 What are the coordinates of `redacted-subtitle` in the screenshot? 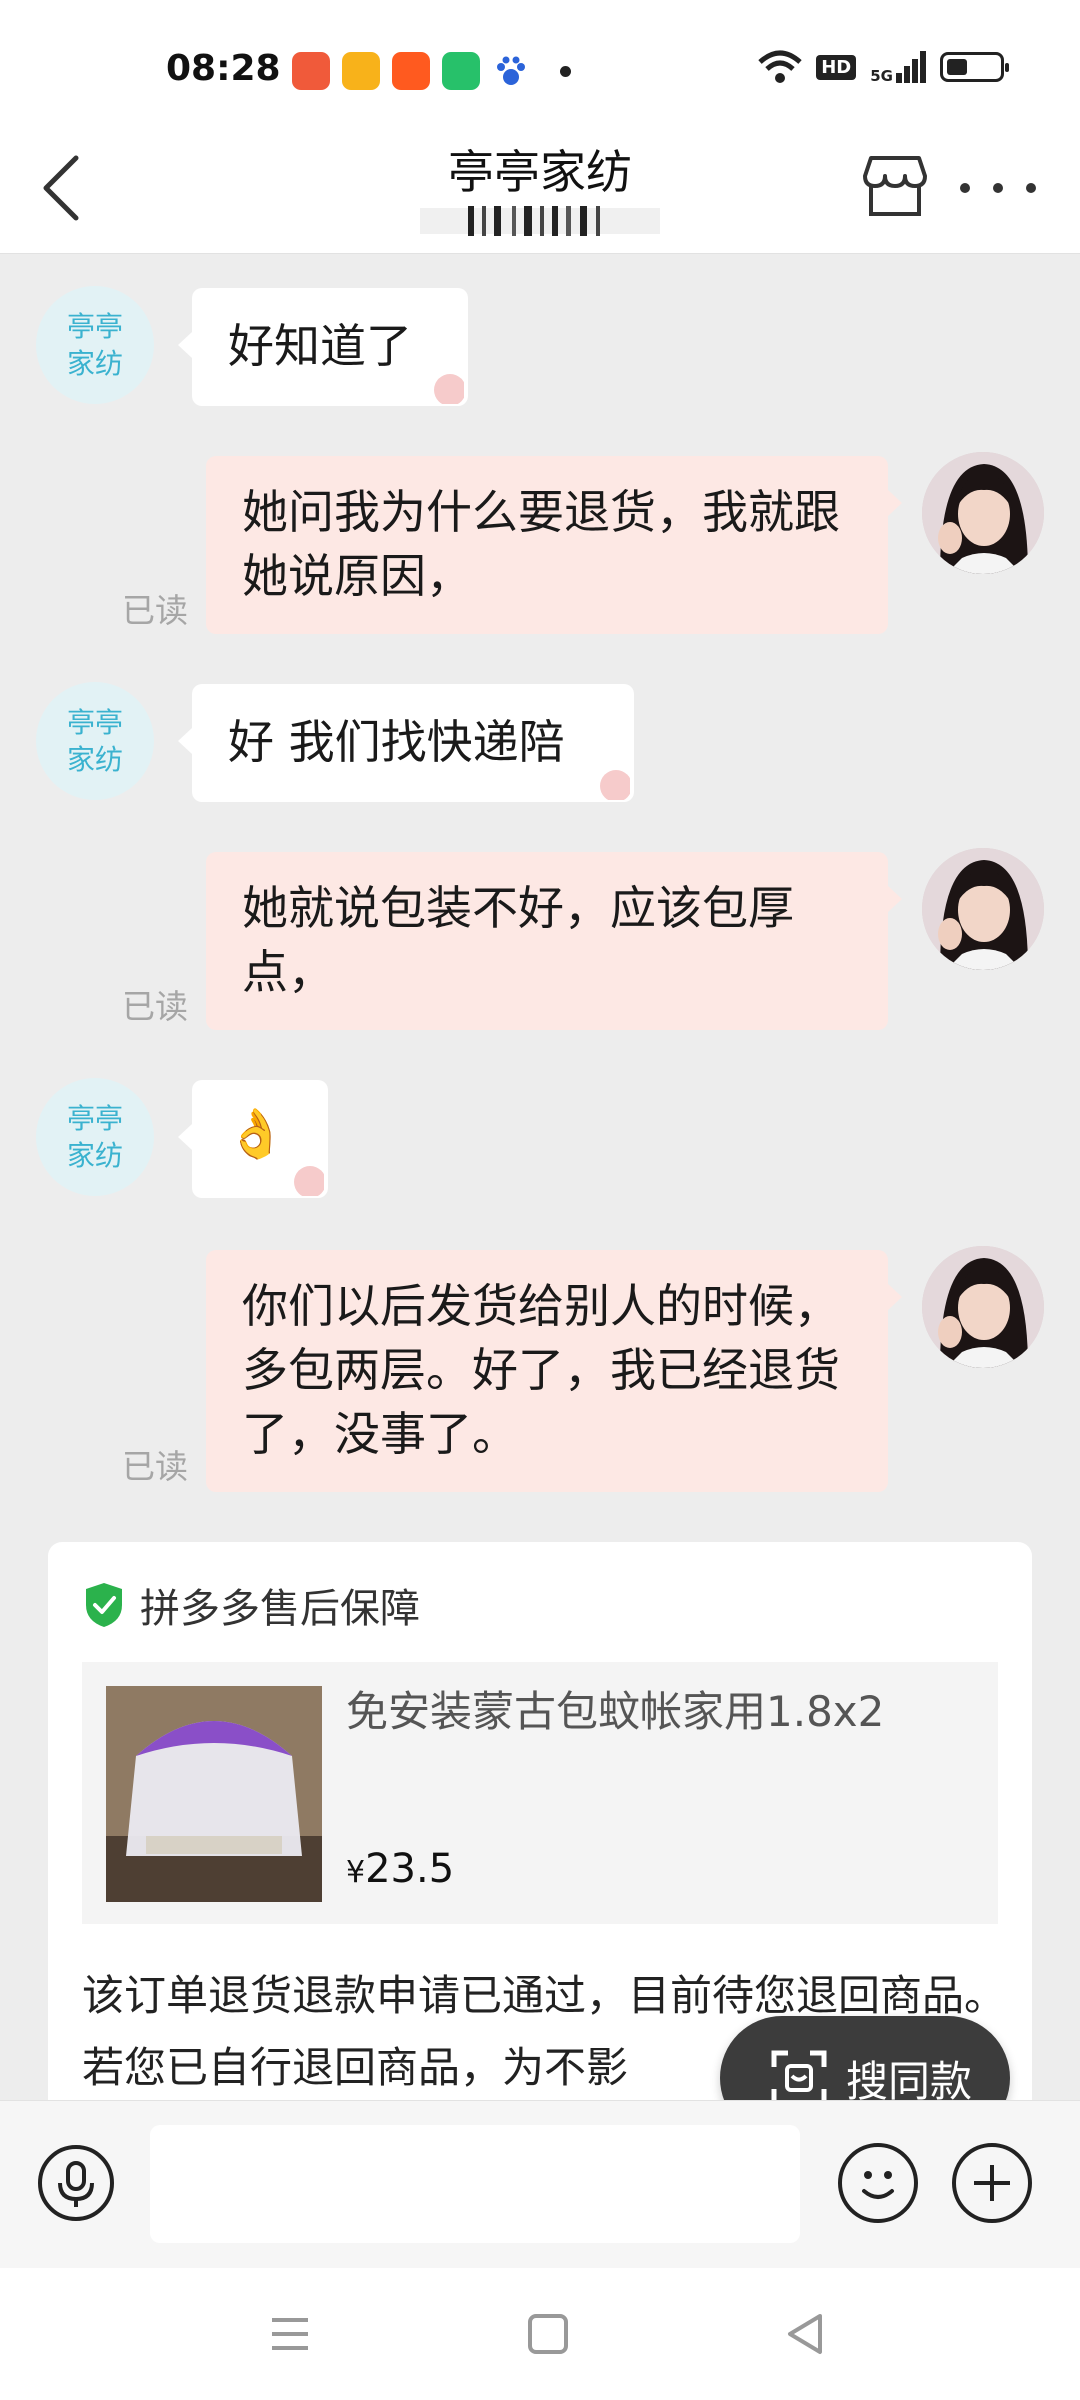 It's located at (540, 221).